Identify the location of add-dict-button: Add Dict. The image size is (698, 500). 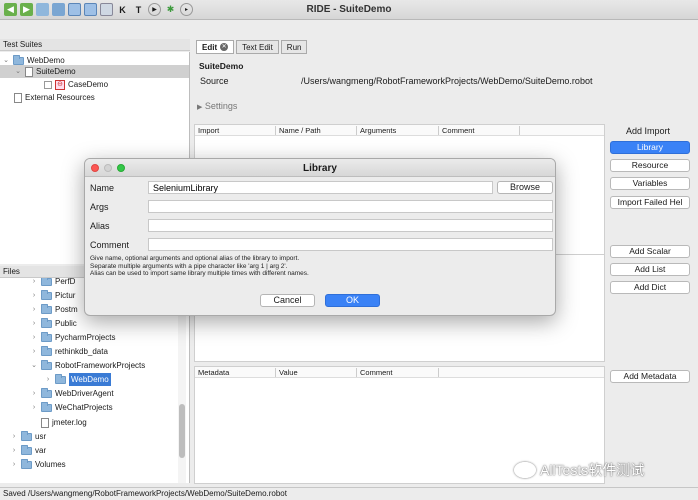
(650, 287).